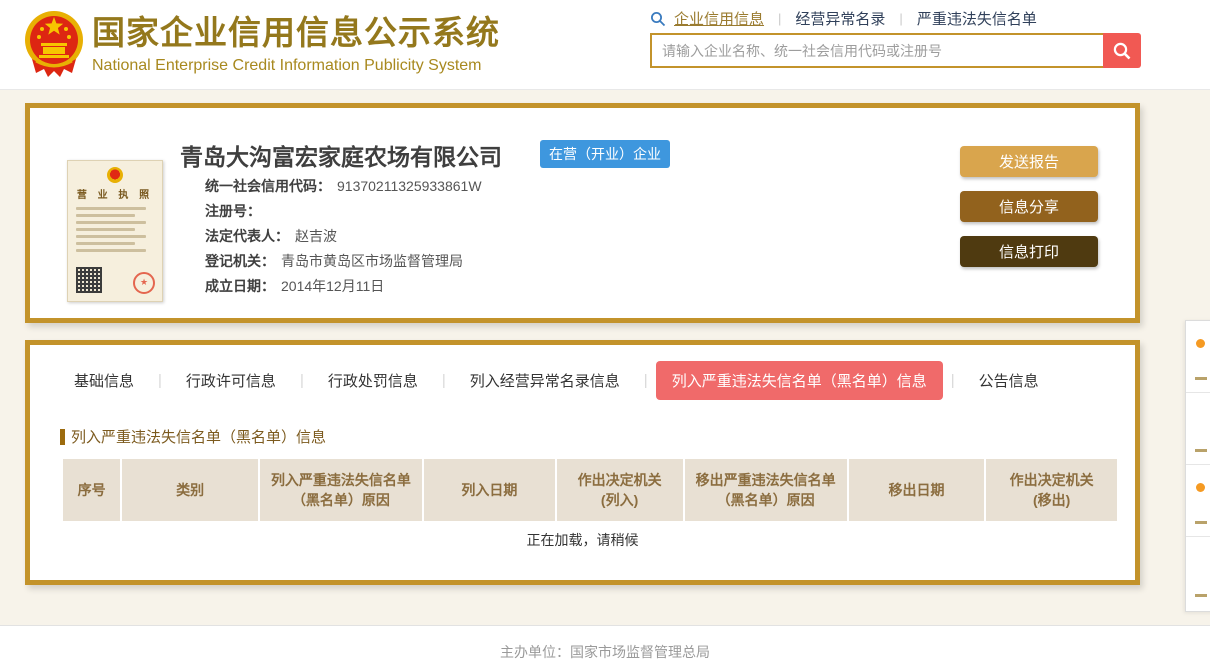 Image resolution: width=1210 pixels, height=665 pixels. What do you see at coordinates (341, 490) in the screenshot?
I see `col-inclusion-reason: 列入严重违法失信名单（黑名单）原因` at bounding box center [341, 490].